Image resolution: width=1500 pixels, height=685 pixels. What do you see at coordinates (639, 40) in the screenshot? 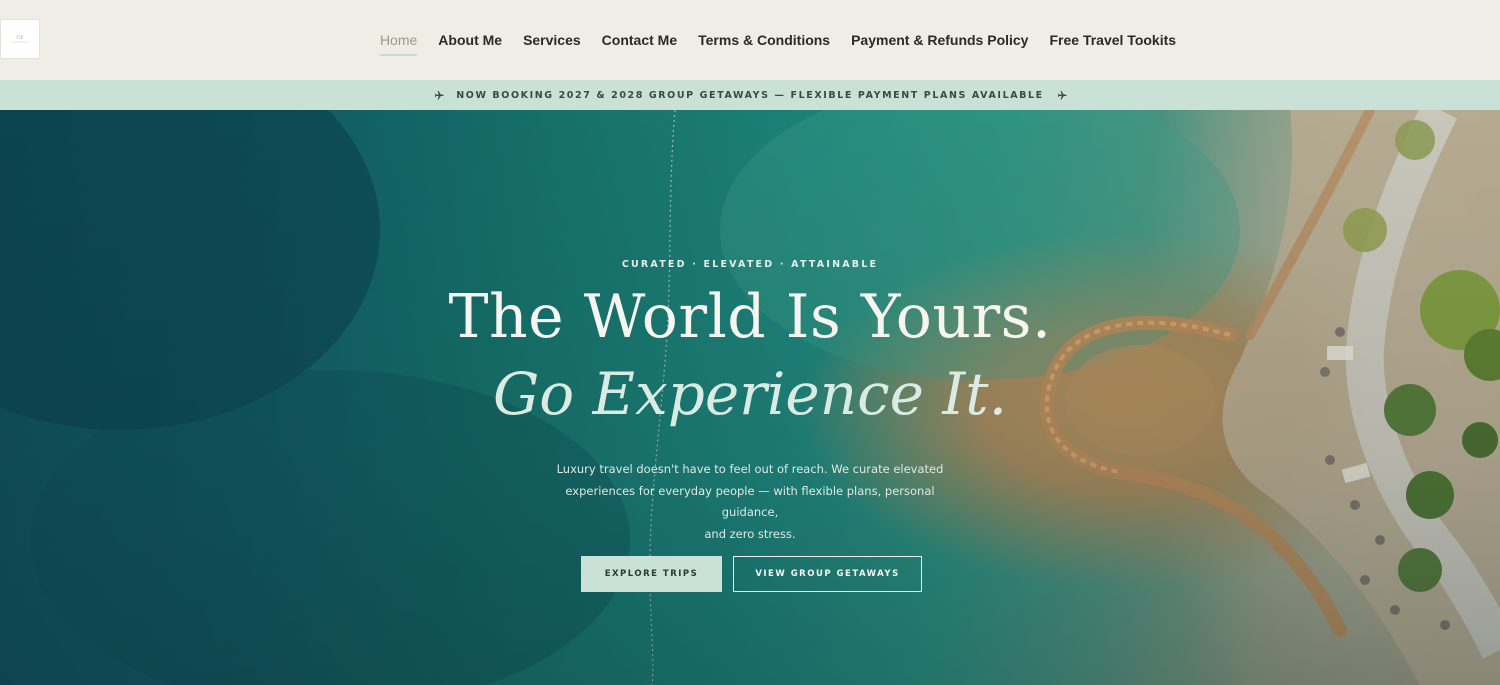
I see `nav-contact-me: Contact Me` at bounding box center [639, 40].